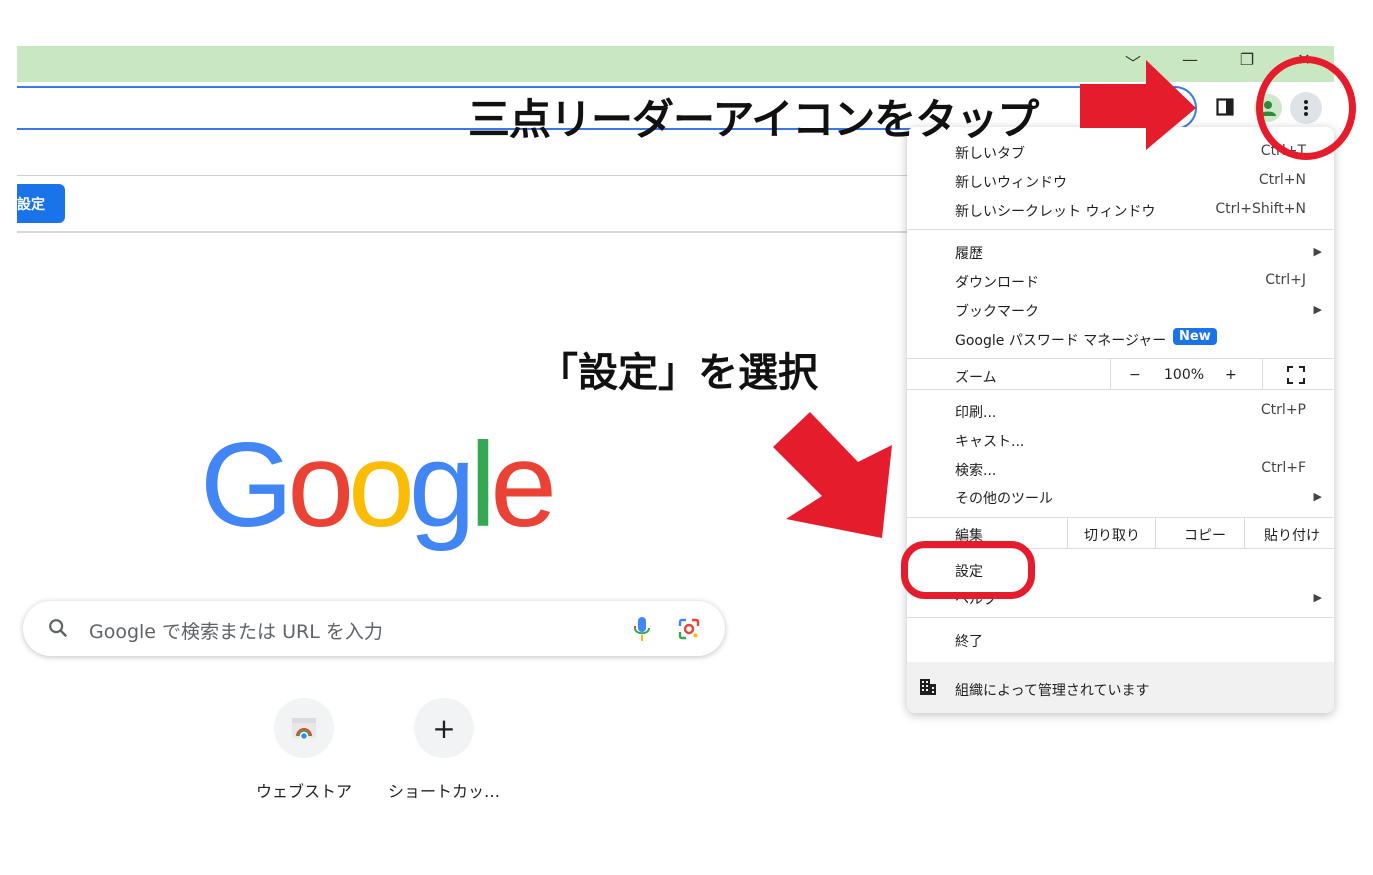 This screenshot has height=875, width=1373. Describe the element at coordinates (1138, 105) in the screenshot. I see `red-arrow-right-icon` at that location.